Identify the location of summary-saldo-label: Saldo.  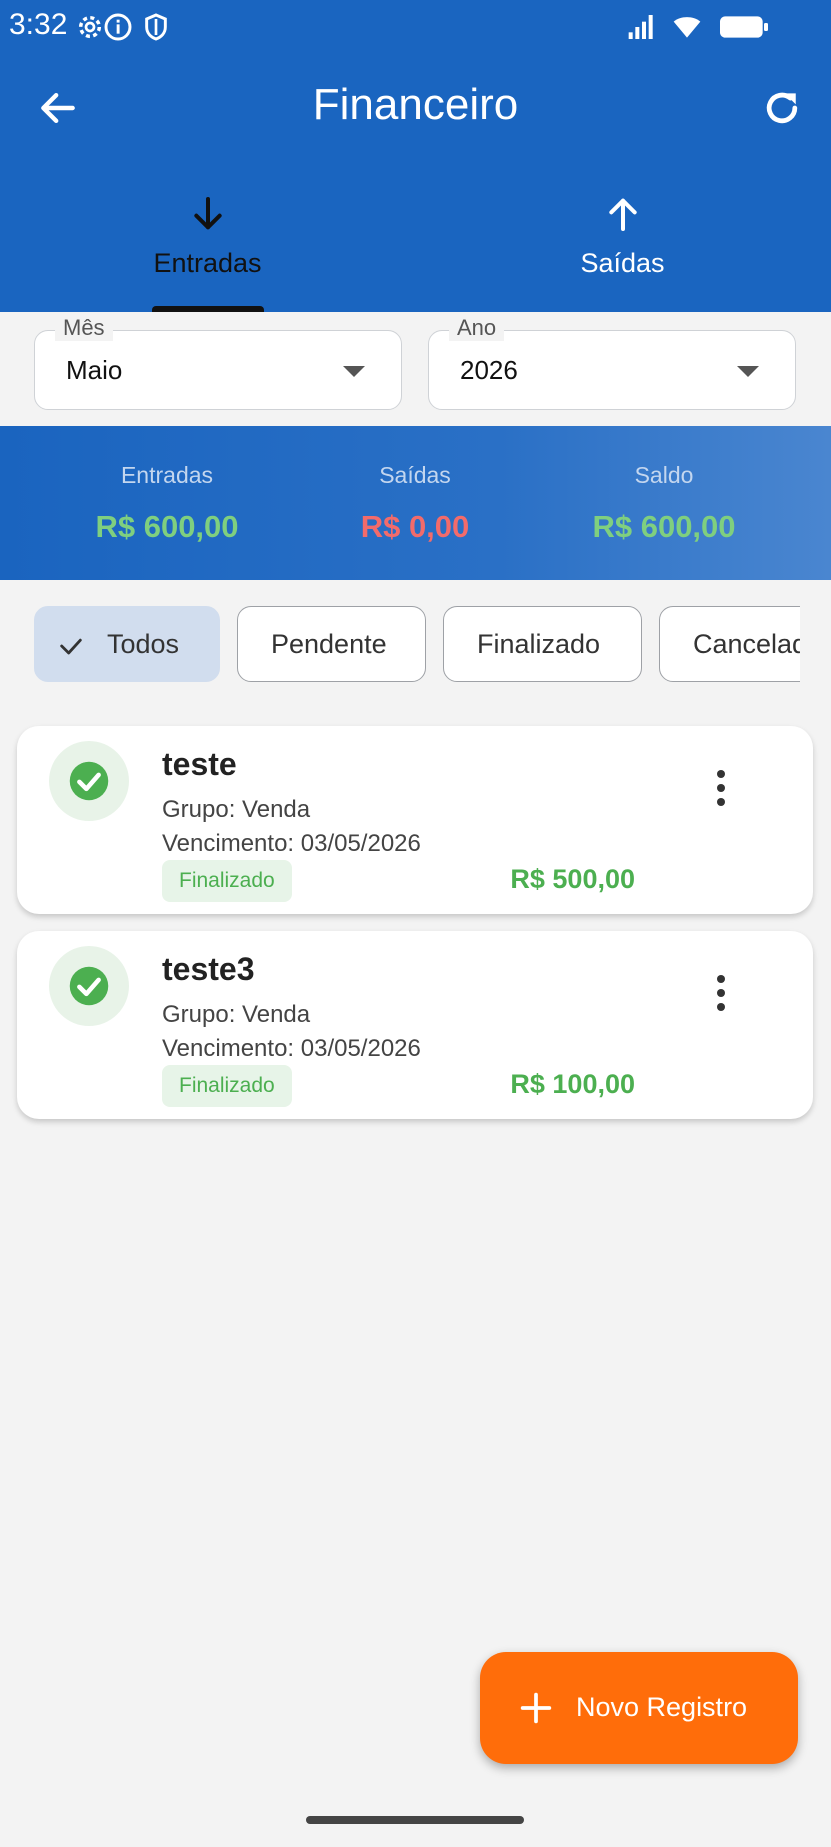
(664, 475).